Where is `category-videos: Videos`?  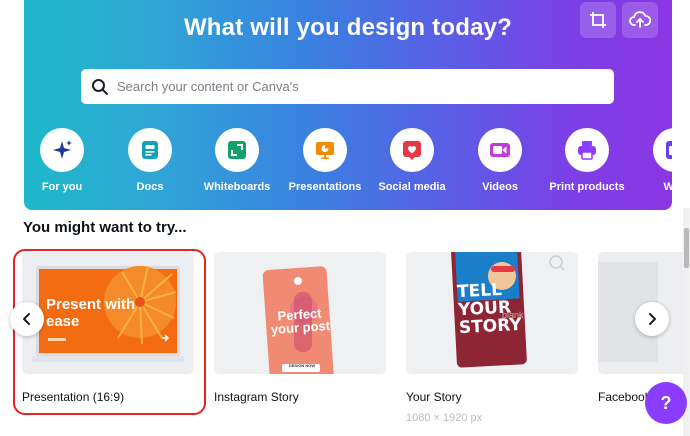
category-videos: Videos is located at coordinates (500, 160).